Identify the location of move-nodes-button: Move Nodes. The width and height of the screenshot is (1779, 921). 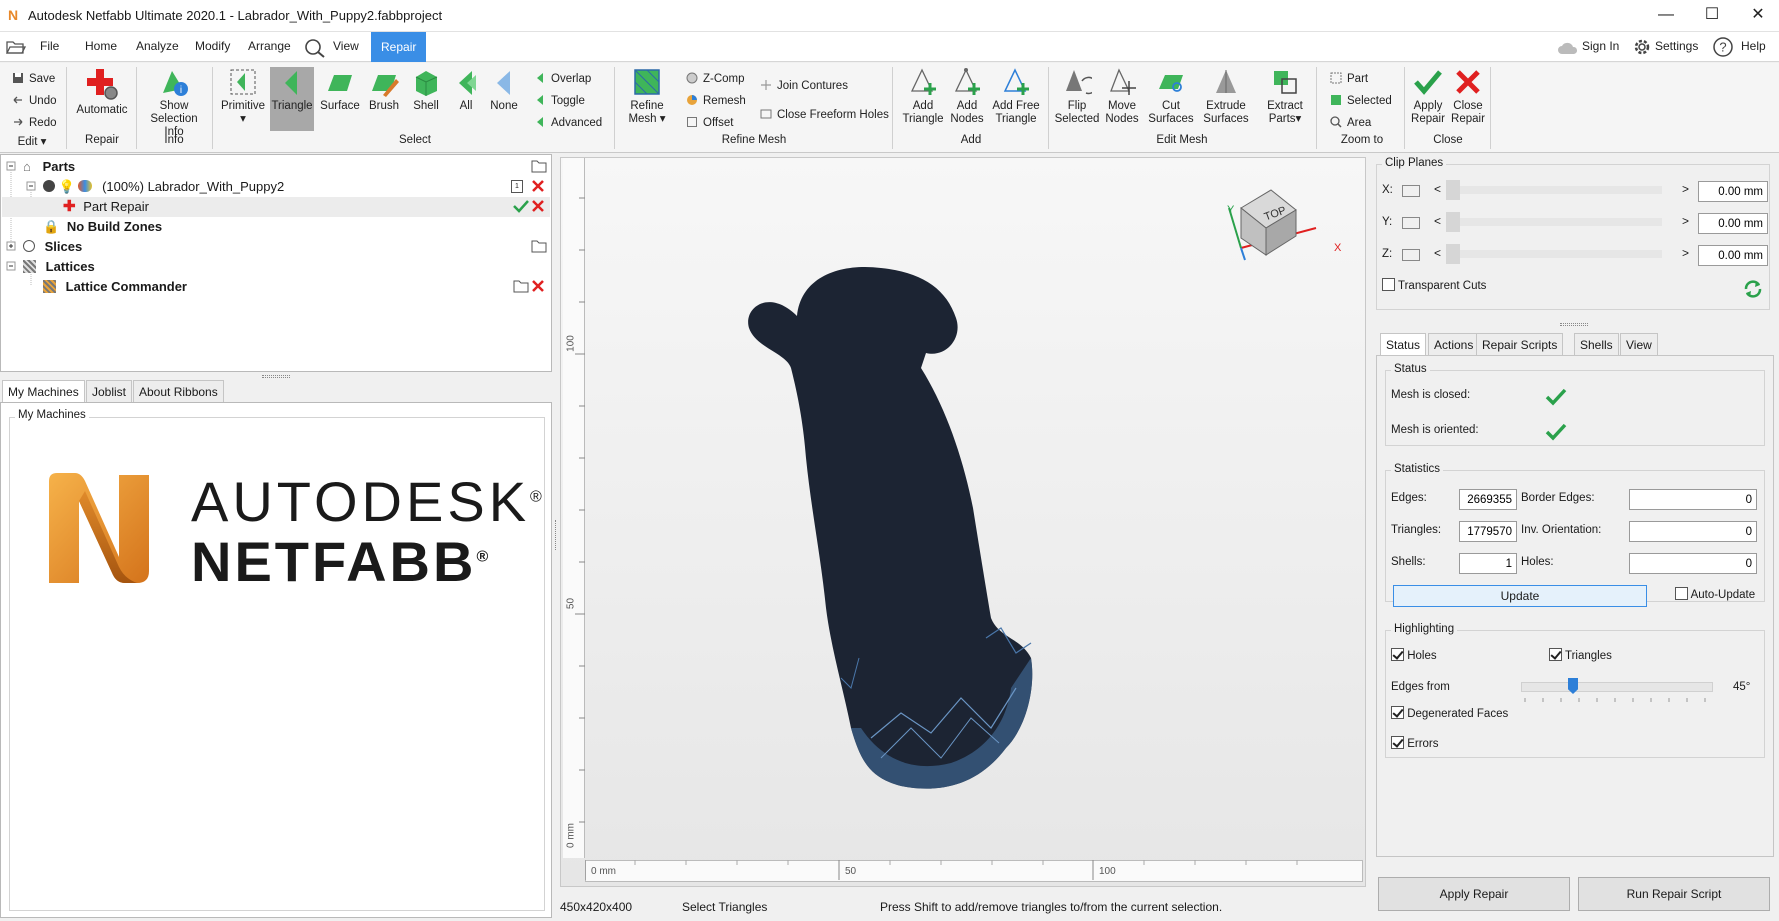
(1122, 96).